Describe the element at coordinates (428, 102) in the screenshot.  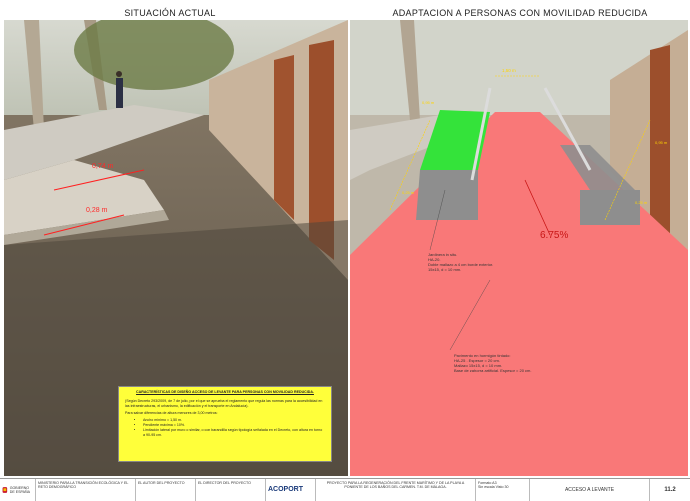
I see `left-rail-height: 0,95 m` at that location.